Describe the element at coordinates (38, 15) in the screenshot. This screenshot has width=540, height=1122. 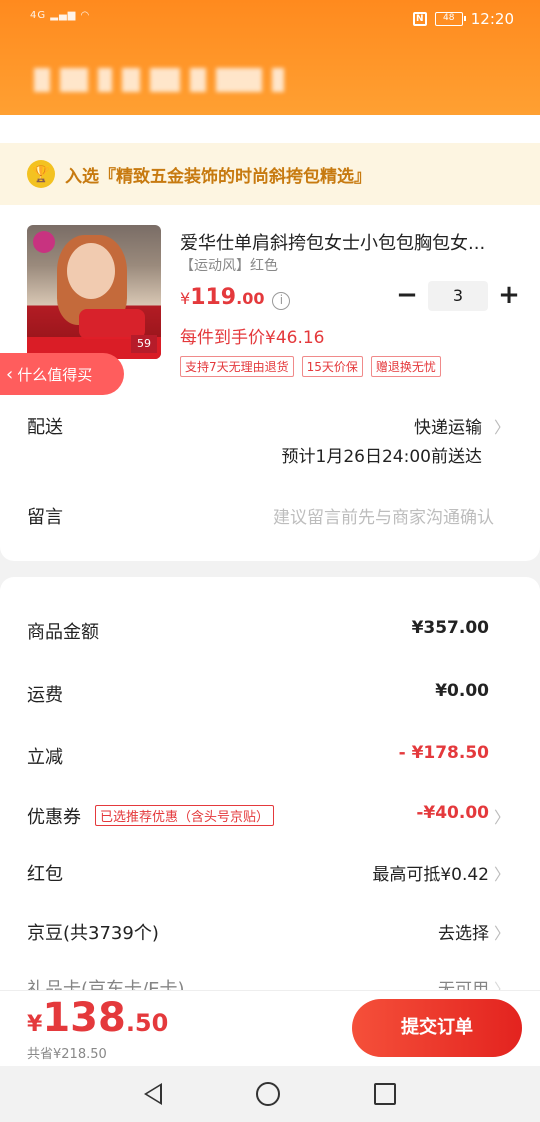
I see `signal-label: 4G` at that location.